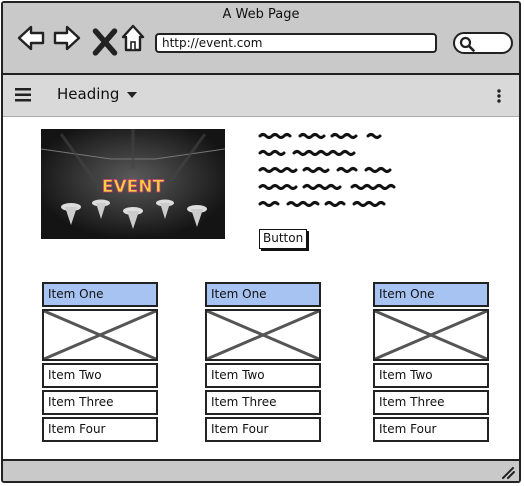 The width and height of the screenshot is (524, 486). Describe the element at coordinates (261, 96) in the screenshot. I see `app-bar: Heading` at that location.